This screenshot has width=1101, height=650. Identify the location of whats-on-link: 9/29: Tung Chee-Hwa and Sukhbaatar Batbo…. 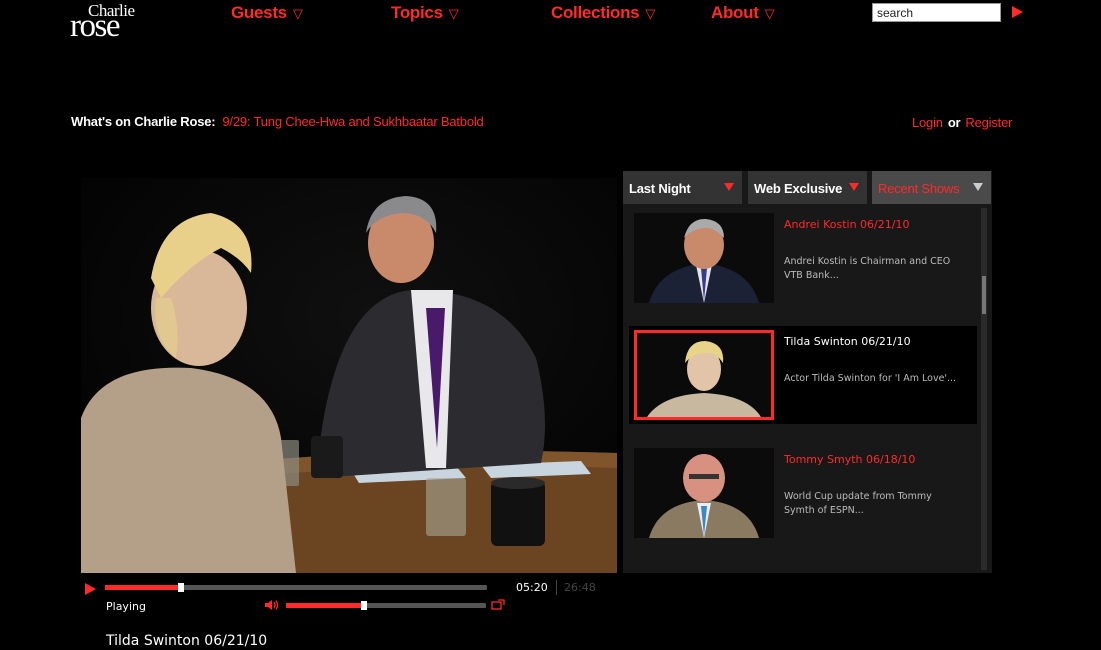
(352, 121).